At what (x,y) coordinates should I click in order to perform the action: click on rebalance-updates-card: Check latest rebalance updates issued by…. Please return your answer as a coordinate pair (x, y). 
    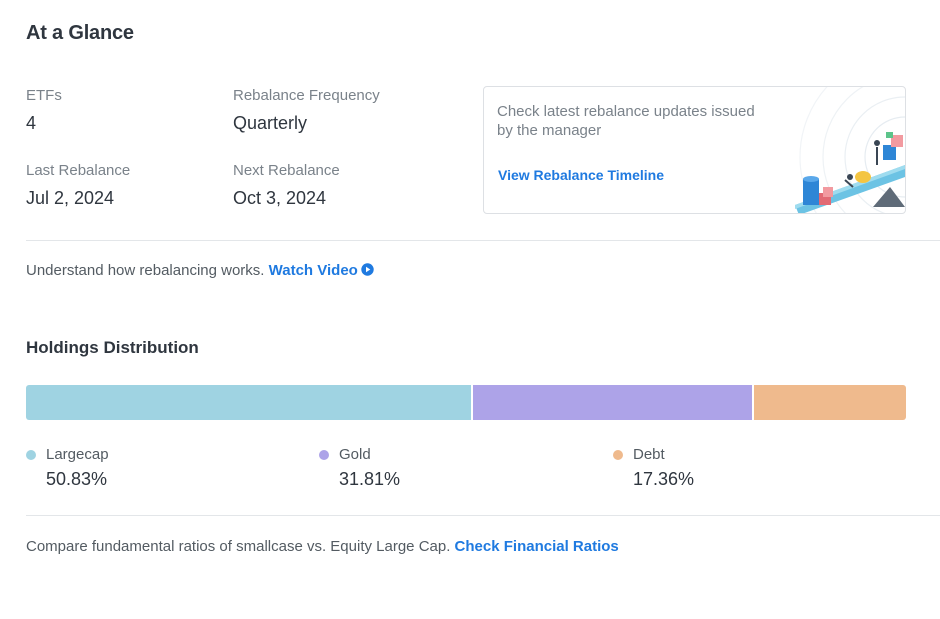
    Looking at the image, I should click on (694, 150).